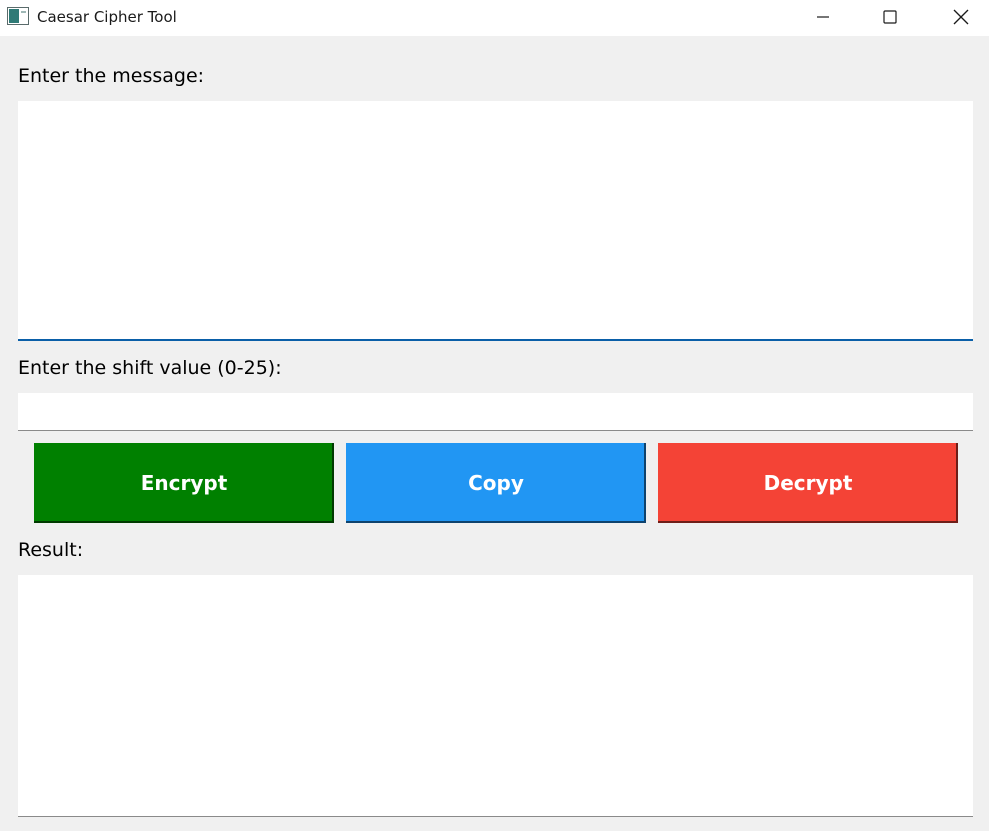  I want to click on window-title: Caesar Cipher Tool, so click(107, 17).